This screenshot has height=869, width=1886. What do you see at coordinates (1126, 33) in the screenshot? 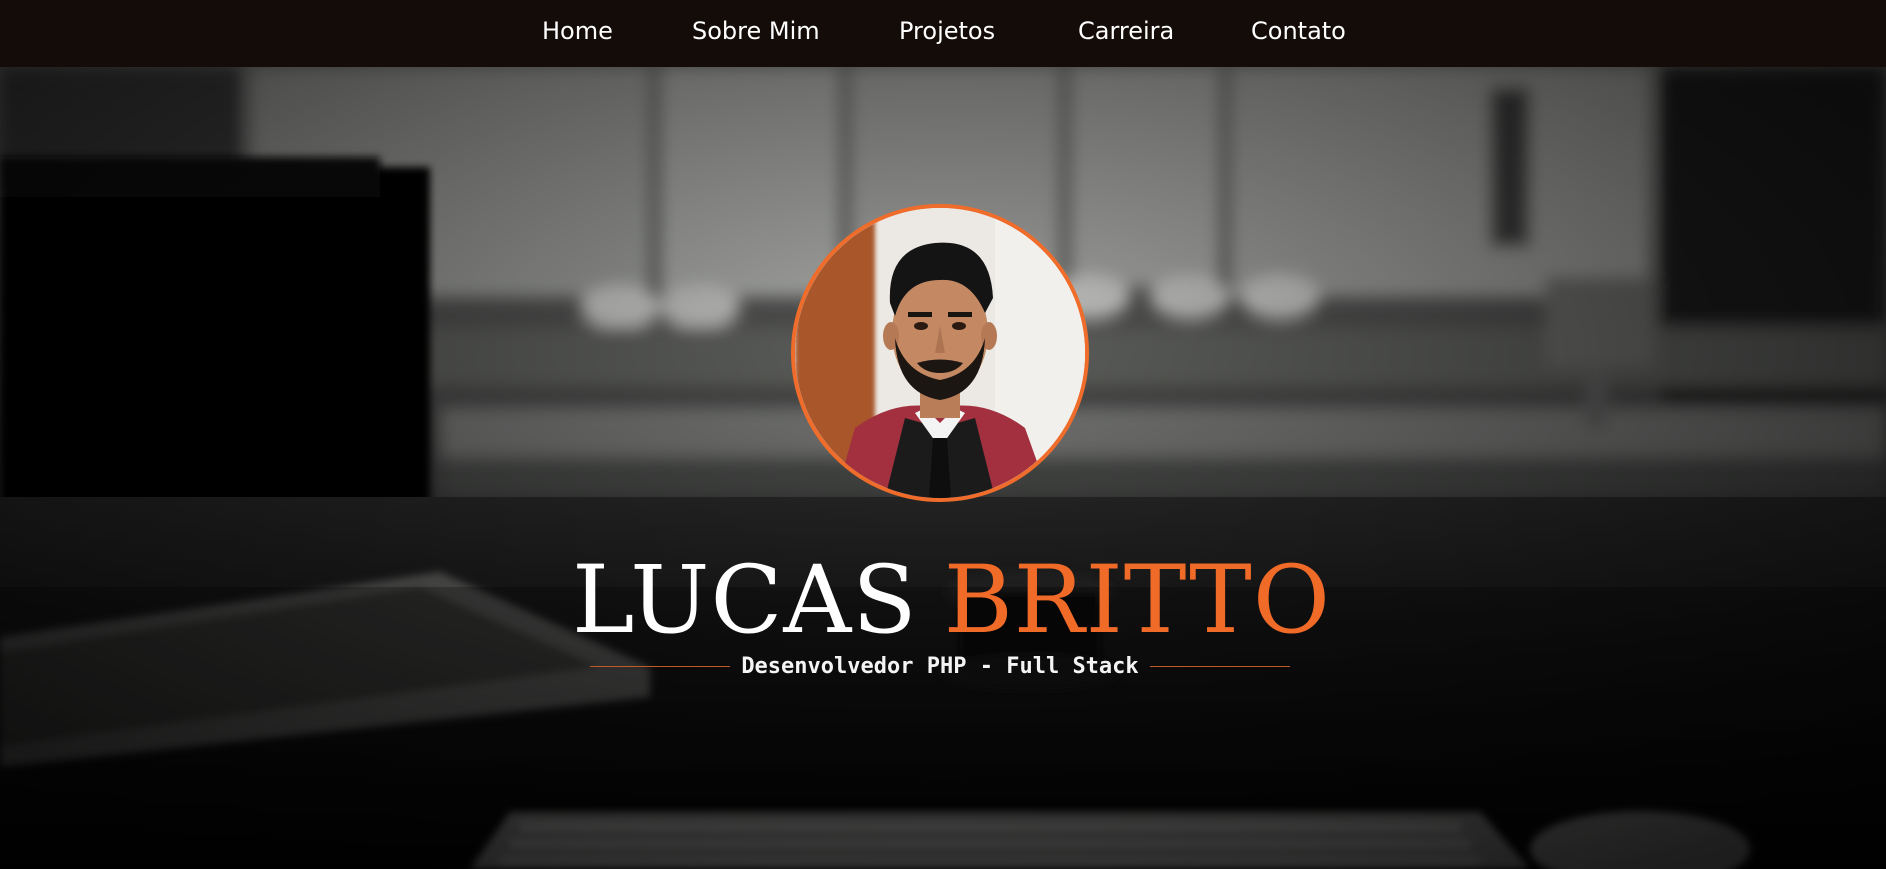
I see `nav-link-carreira: Carreira` at bounding box center [1126, 33].